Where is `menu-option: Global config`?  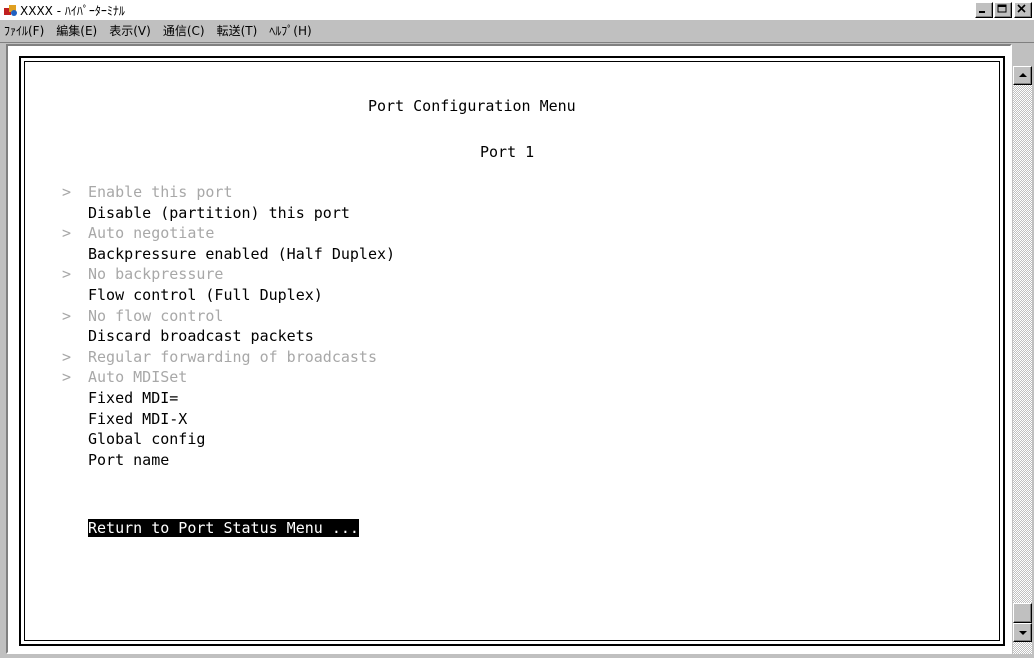
menu-option: Global config is located at coordinates (146, 439).